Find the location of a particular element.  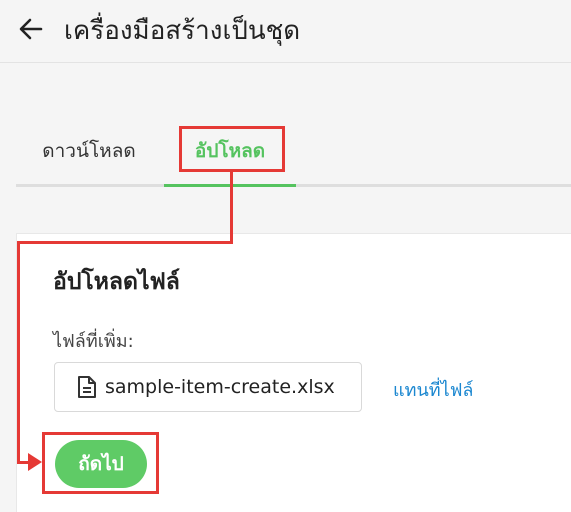

file-chip: sample-item-create.xlsx is located at coordinates (208, 387).